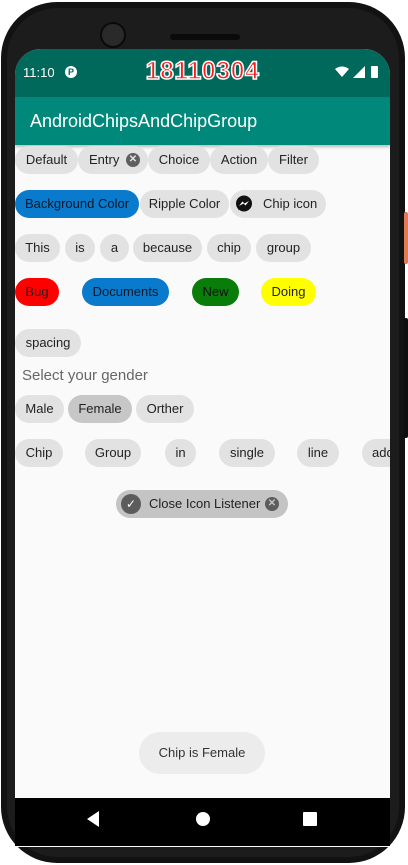 The width and height of the screenshot is (408, 865). Describe the element at coordinates (100, 409) in the screenshot. I see `chip-female: Female` at that location.